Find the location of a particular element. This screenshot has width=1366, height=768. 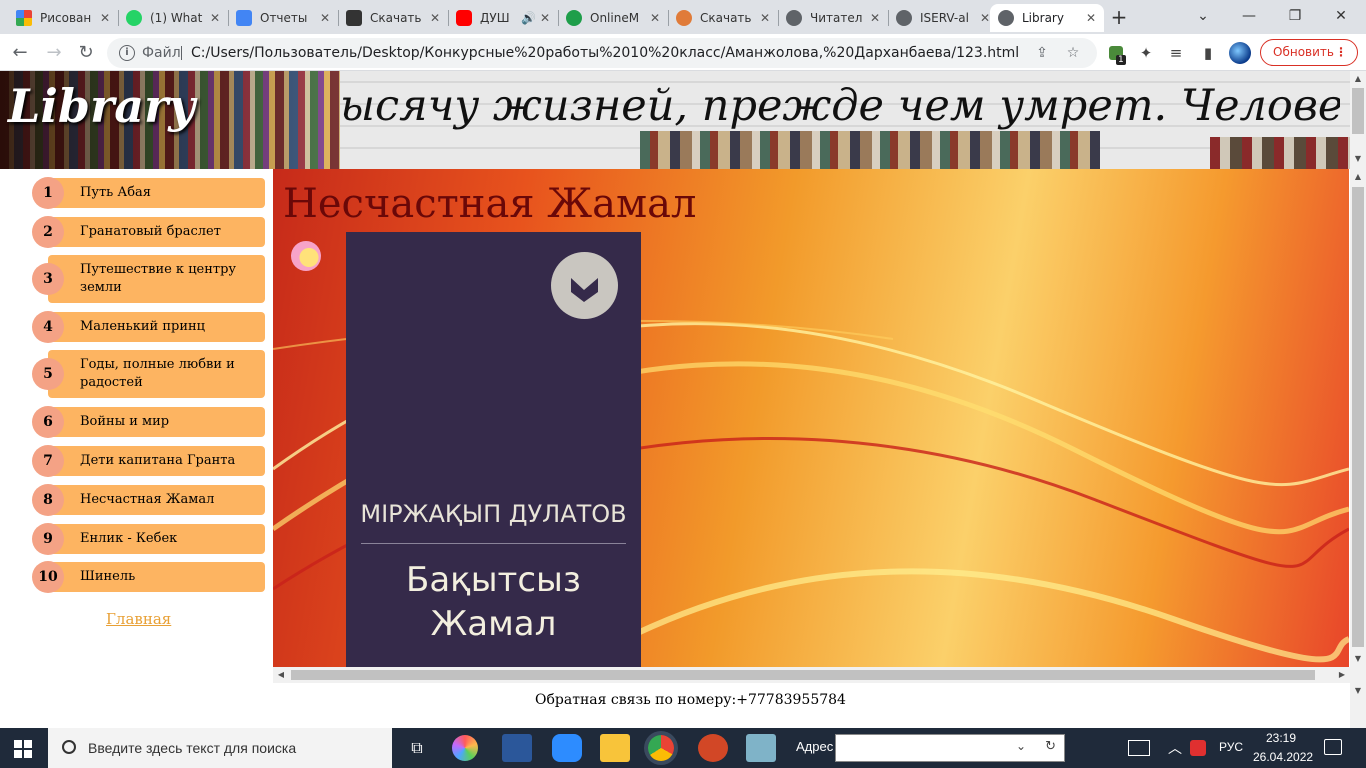

chevron-down-icon: ⌄ is located at coordinates (1021, 746).